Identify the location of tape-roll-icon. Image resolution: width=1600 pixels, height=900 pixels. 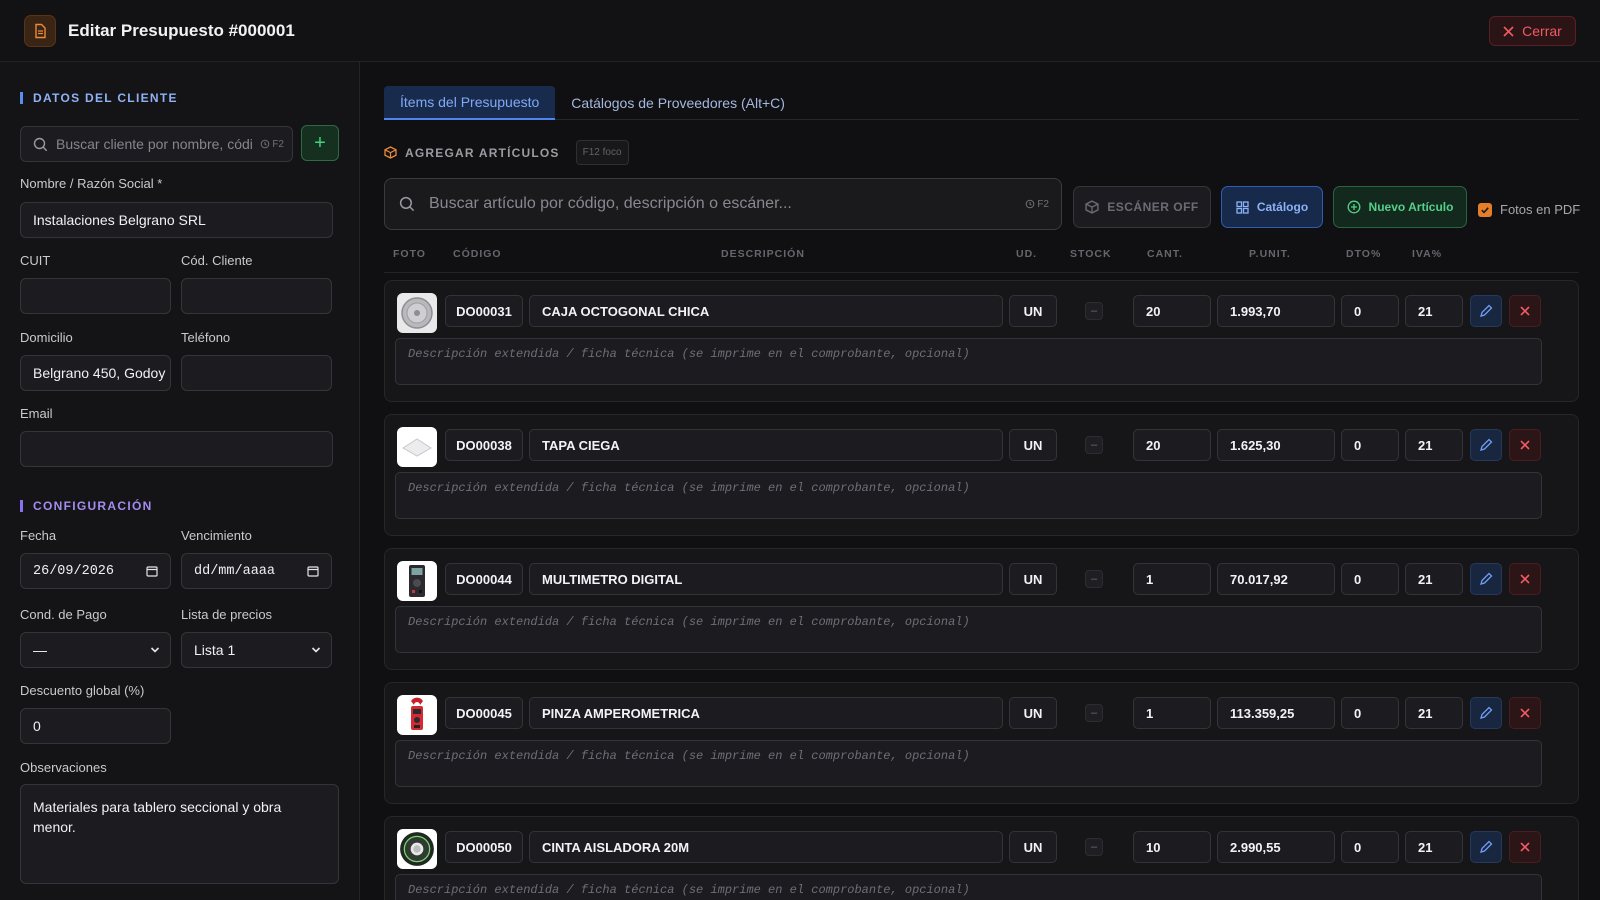
(417, 849).